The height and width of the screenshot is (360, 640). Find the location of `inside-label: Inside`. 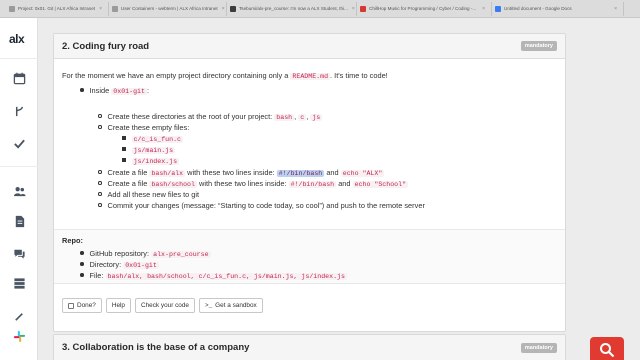

inside-label: Inside is located at coordinates (99, 90).